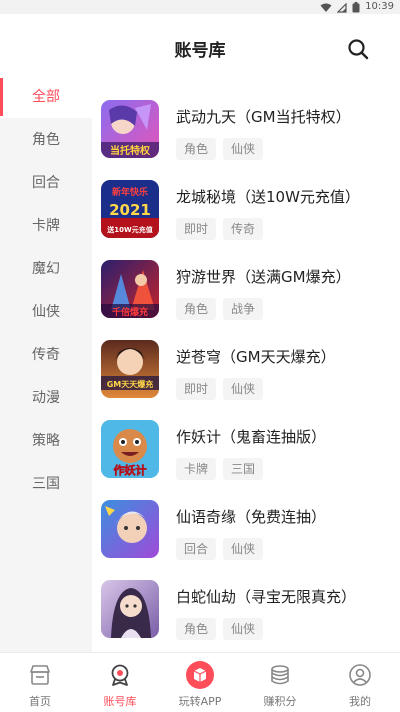 The image size is (400, 712). Describe the element at coordinates (46, 441) in the screenshot. I see `sidebar-item-strategy: 策略` at that location.